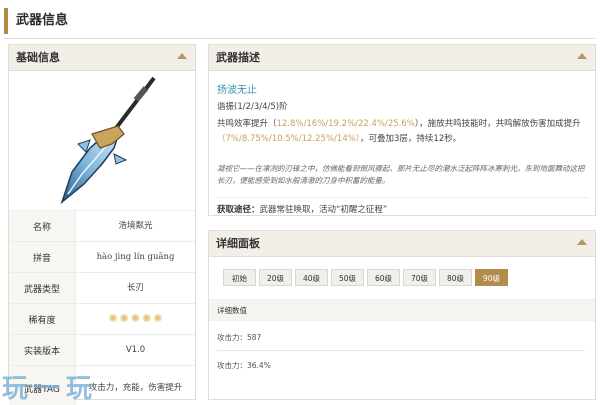 The height and width of the screenshot is (405, 600). What do you see at coordinates (135, 287) in the screenshot?
I see `info-value: 长刃` at bounding box center [135, 287].